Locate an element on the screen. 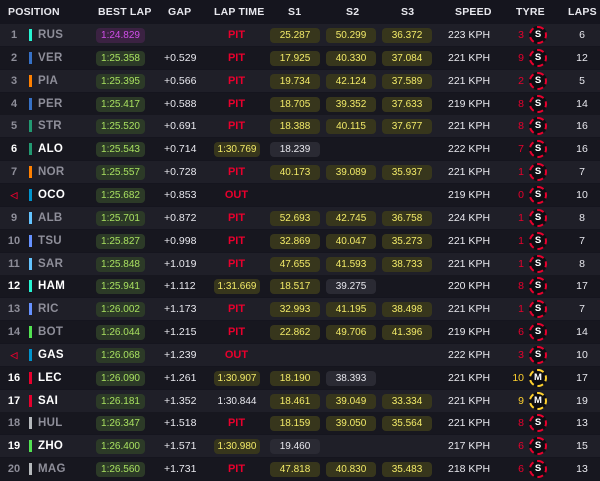 Image resolution: width=600 pixels, height=481 pixels. sector-s1: 18.517 is located at coordinates (295, 287).